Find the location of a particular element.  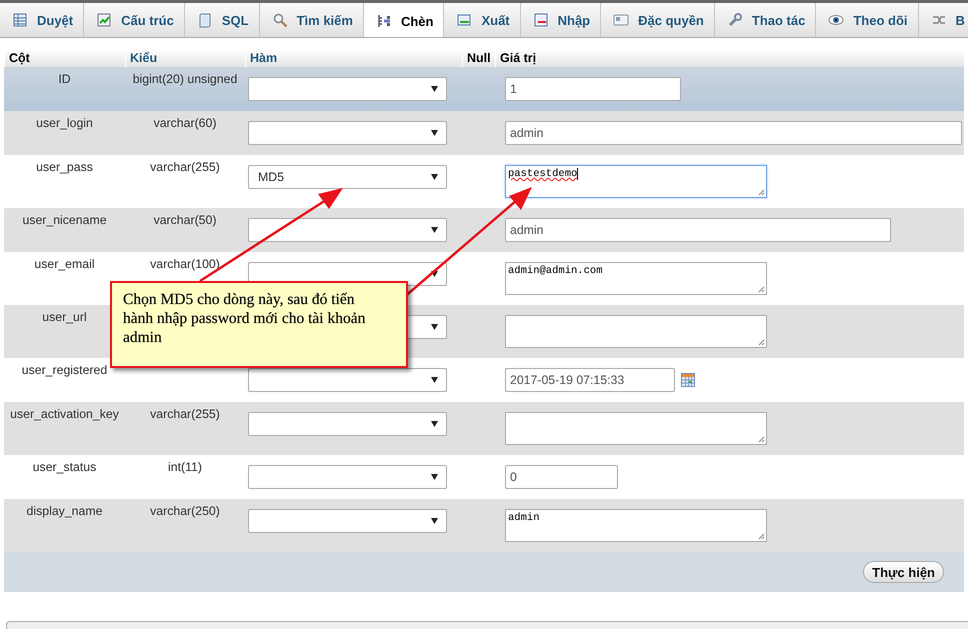

tab: Chèn is located at coordinates (404, 20).